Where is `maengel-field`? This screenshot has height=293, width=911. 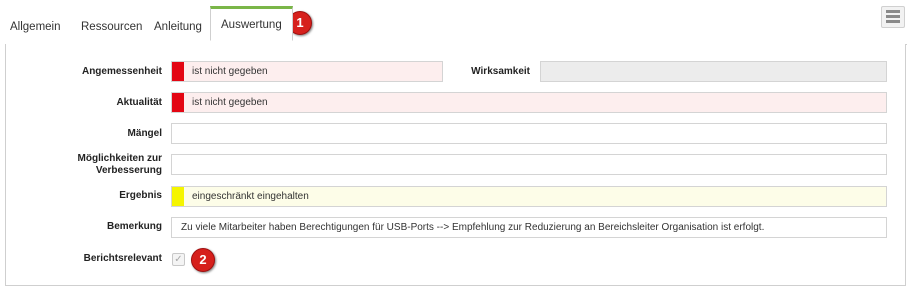
maengel-field is located at coordinates (529, 133).